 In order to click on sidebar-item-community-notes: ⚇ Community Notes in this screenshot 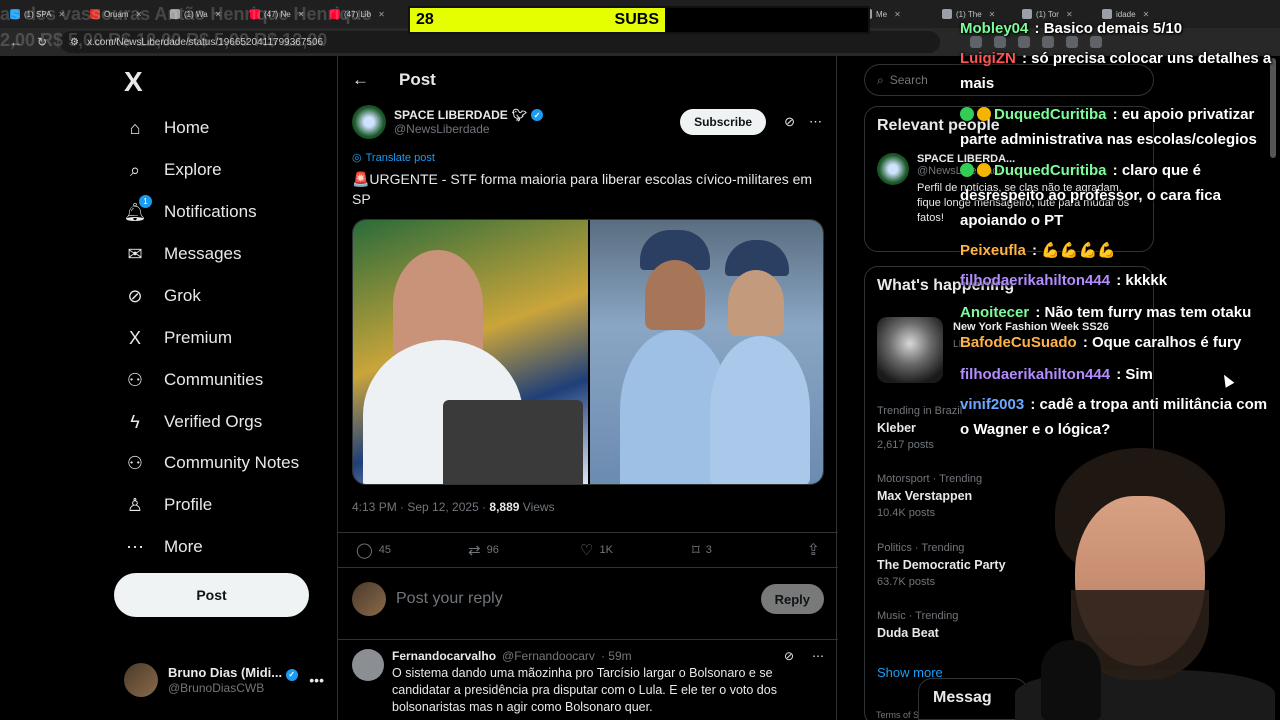, I will do `click(211, 463)`.